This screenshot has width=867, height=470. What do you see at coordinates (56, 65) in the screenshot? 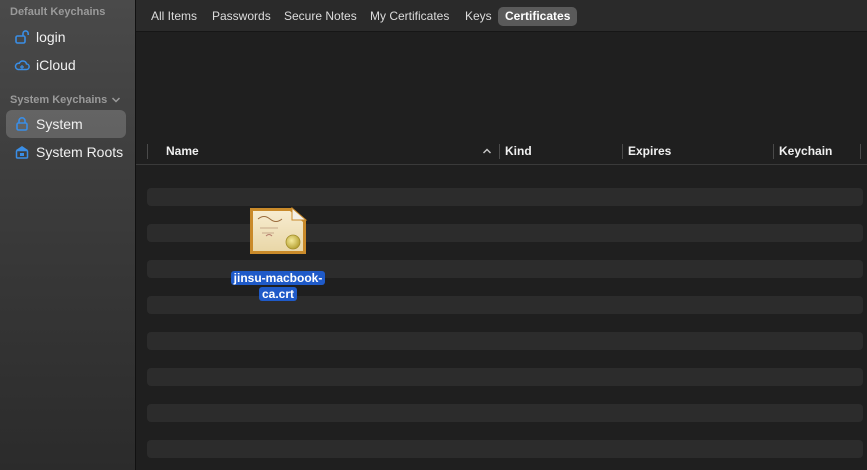
I see `sidebar-item-label: iCloud` at bounding box center [56, 65].